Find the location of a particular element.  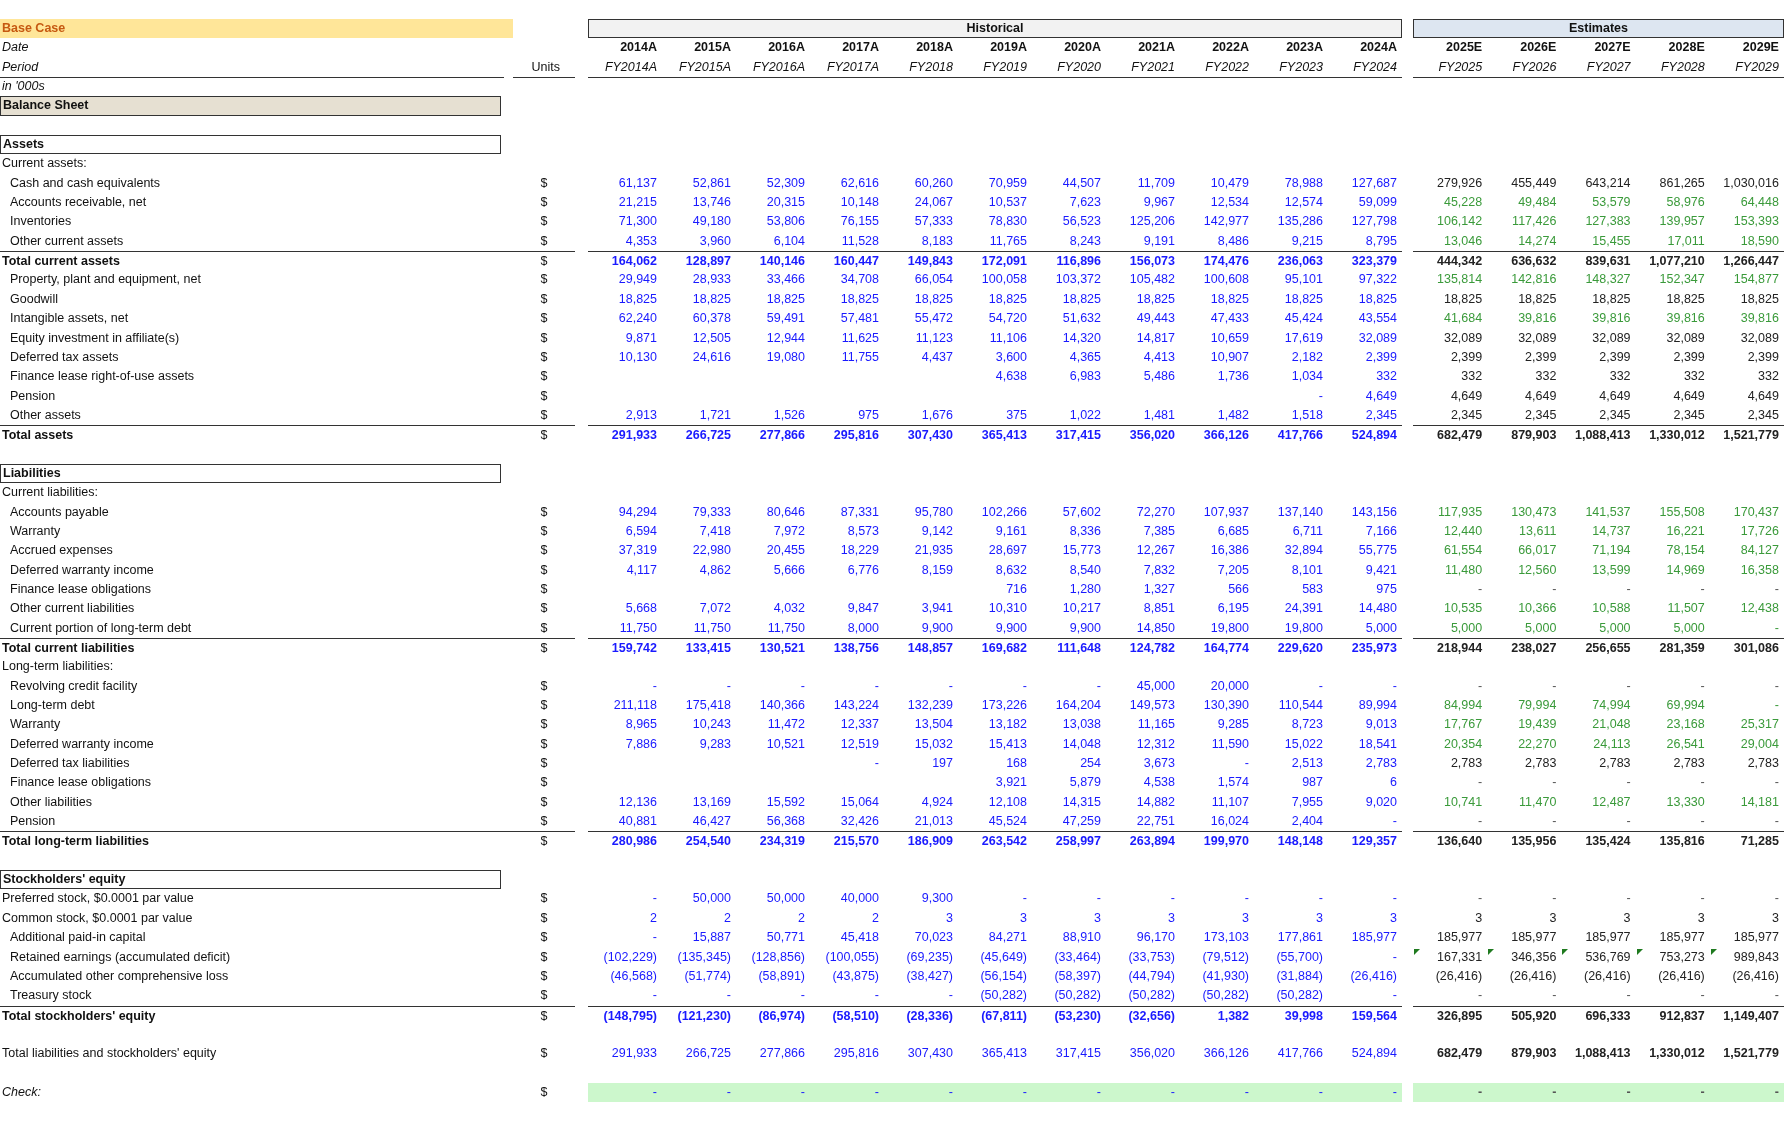

table-cell-text: 103,372 is located at coordinates (1078, 280).